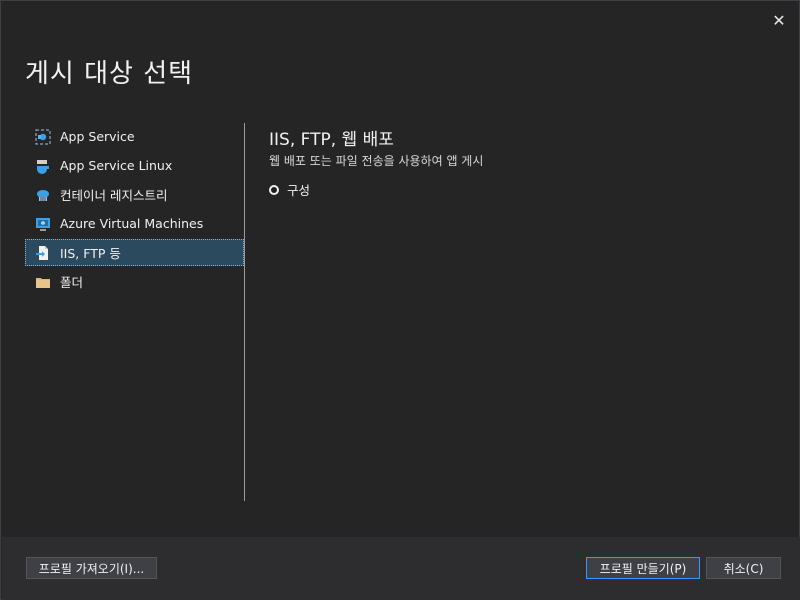 The width and height of the screenshot is (800, 600). Describe the element at coordinates (134, 252) in the screenshot. I see `sidebar-item-iis-ftp: IIS, FTP 등` at that location.